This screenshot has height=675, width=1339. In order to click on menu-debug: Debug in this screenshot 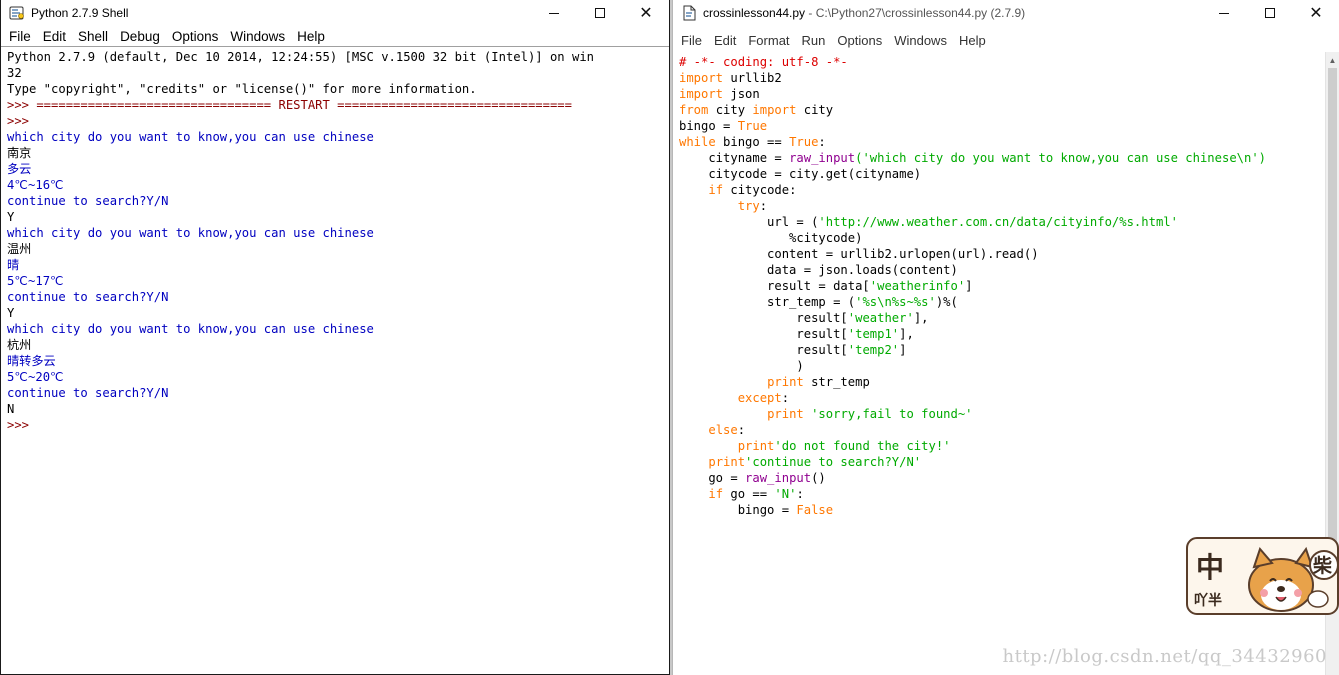, I will do `click(140, 36)`.